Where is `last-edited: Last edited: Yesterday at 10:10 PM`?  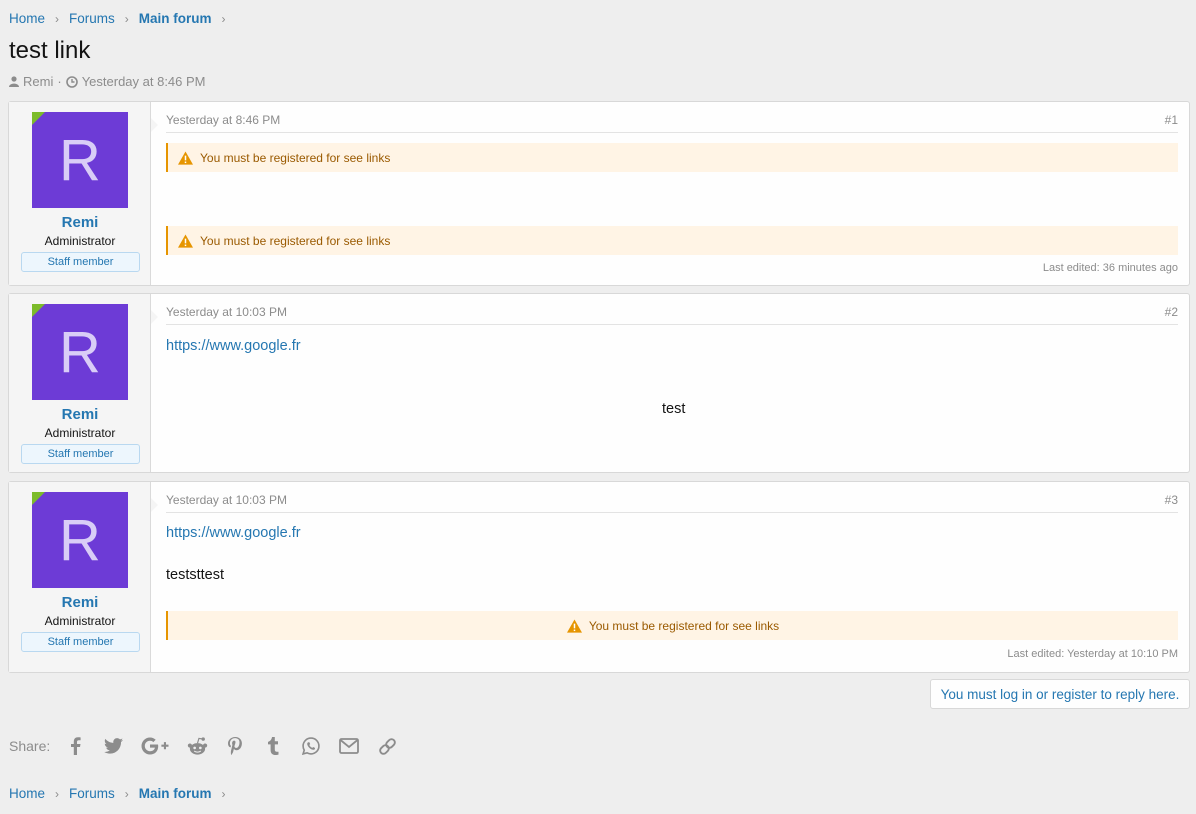
last-edited: Last edited: Yesterday at 10:10 PM is located at coordinates (1092, 654).